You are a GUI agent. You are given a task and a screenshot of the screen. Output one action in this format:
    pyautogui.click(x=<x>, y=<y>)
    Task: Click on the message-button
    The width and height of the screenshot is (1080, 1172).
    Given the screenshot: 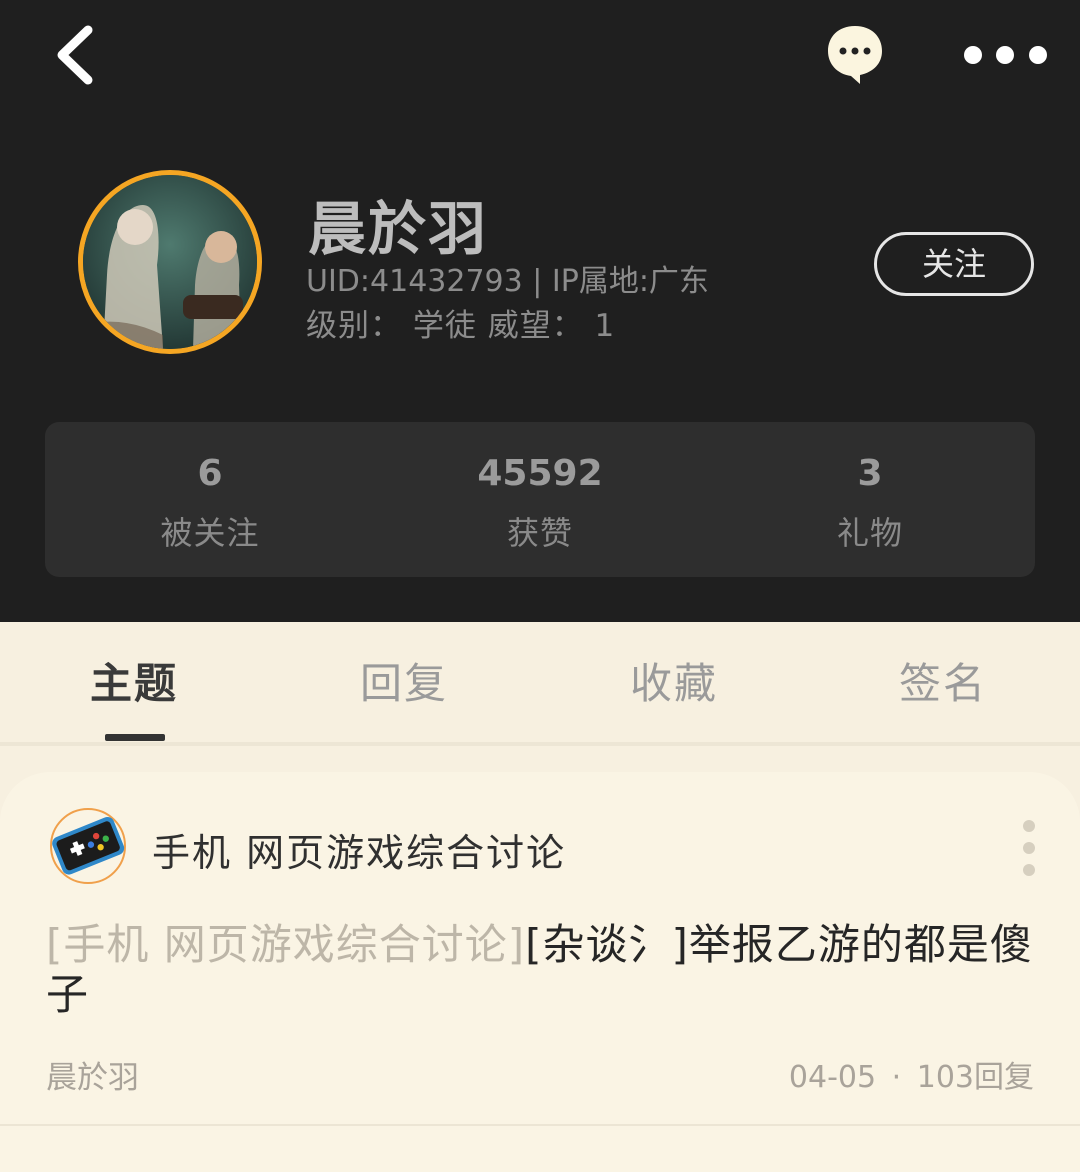 What is the action you would take?
    pyautogui.click(x=855, y=54)
    